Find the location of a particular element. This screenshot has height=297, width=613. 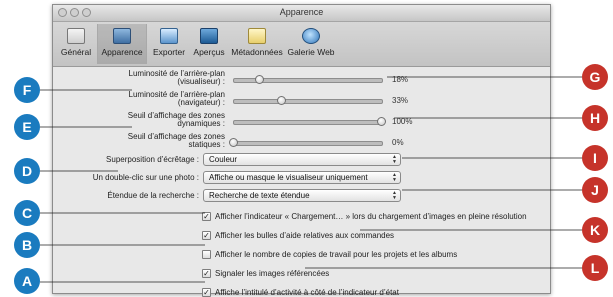

callout-badge: K is located at coordinates (595, 230).